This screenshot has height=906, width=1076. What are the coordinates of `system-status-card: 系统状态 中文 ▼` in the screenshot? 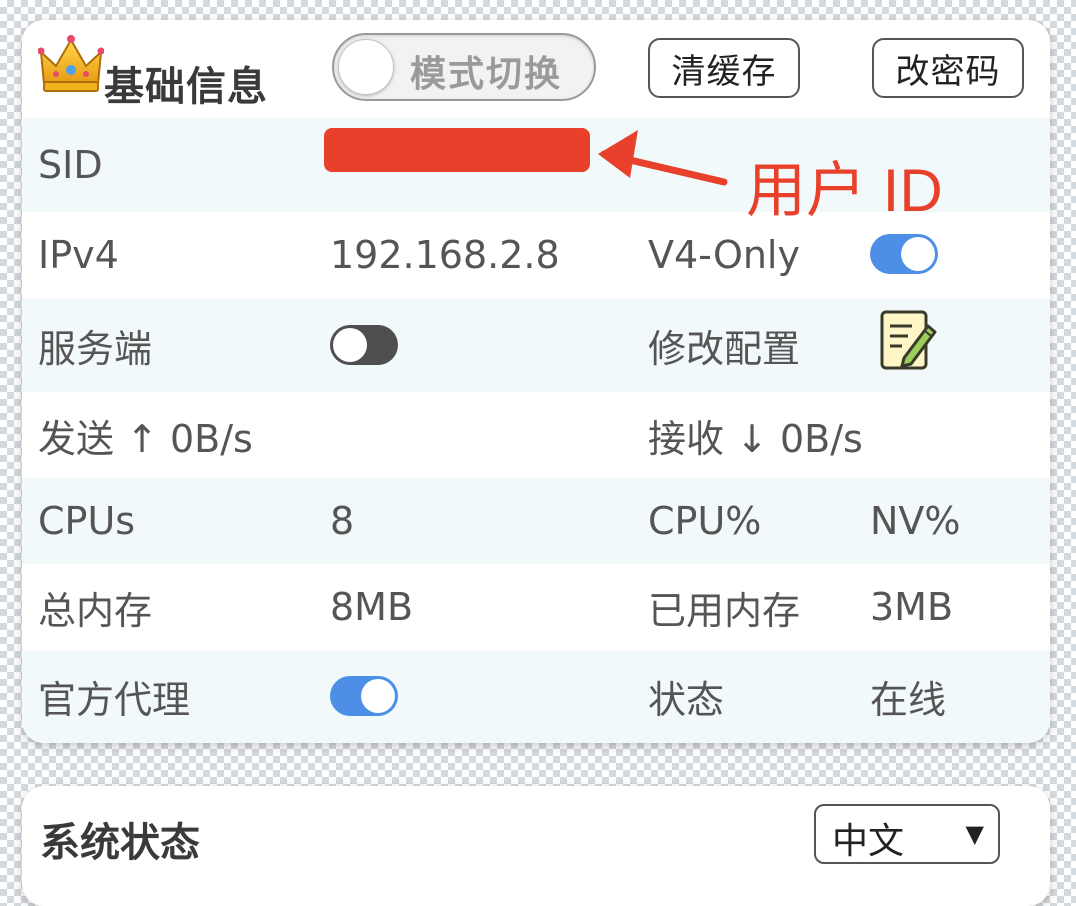 It's located at (536, 846).